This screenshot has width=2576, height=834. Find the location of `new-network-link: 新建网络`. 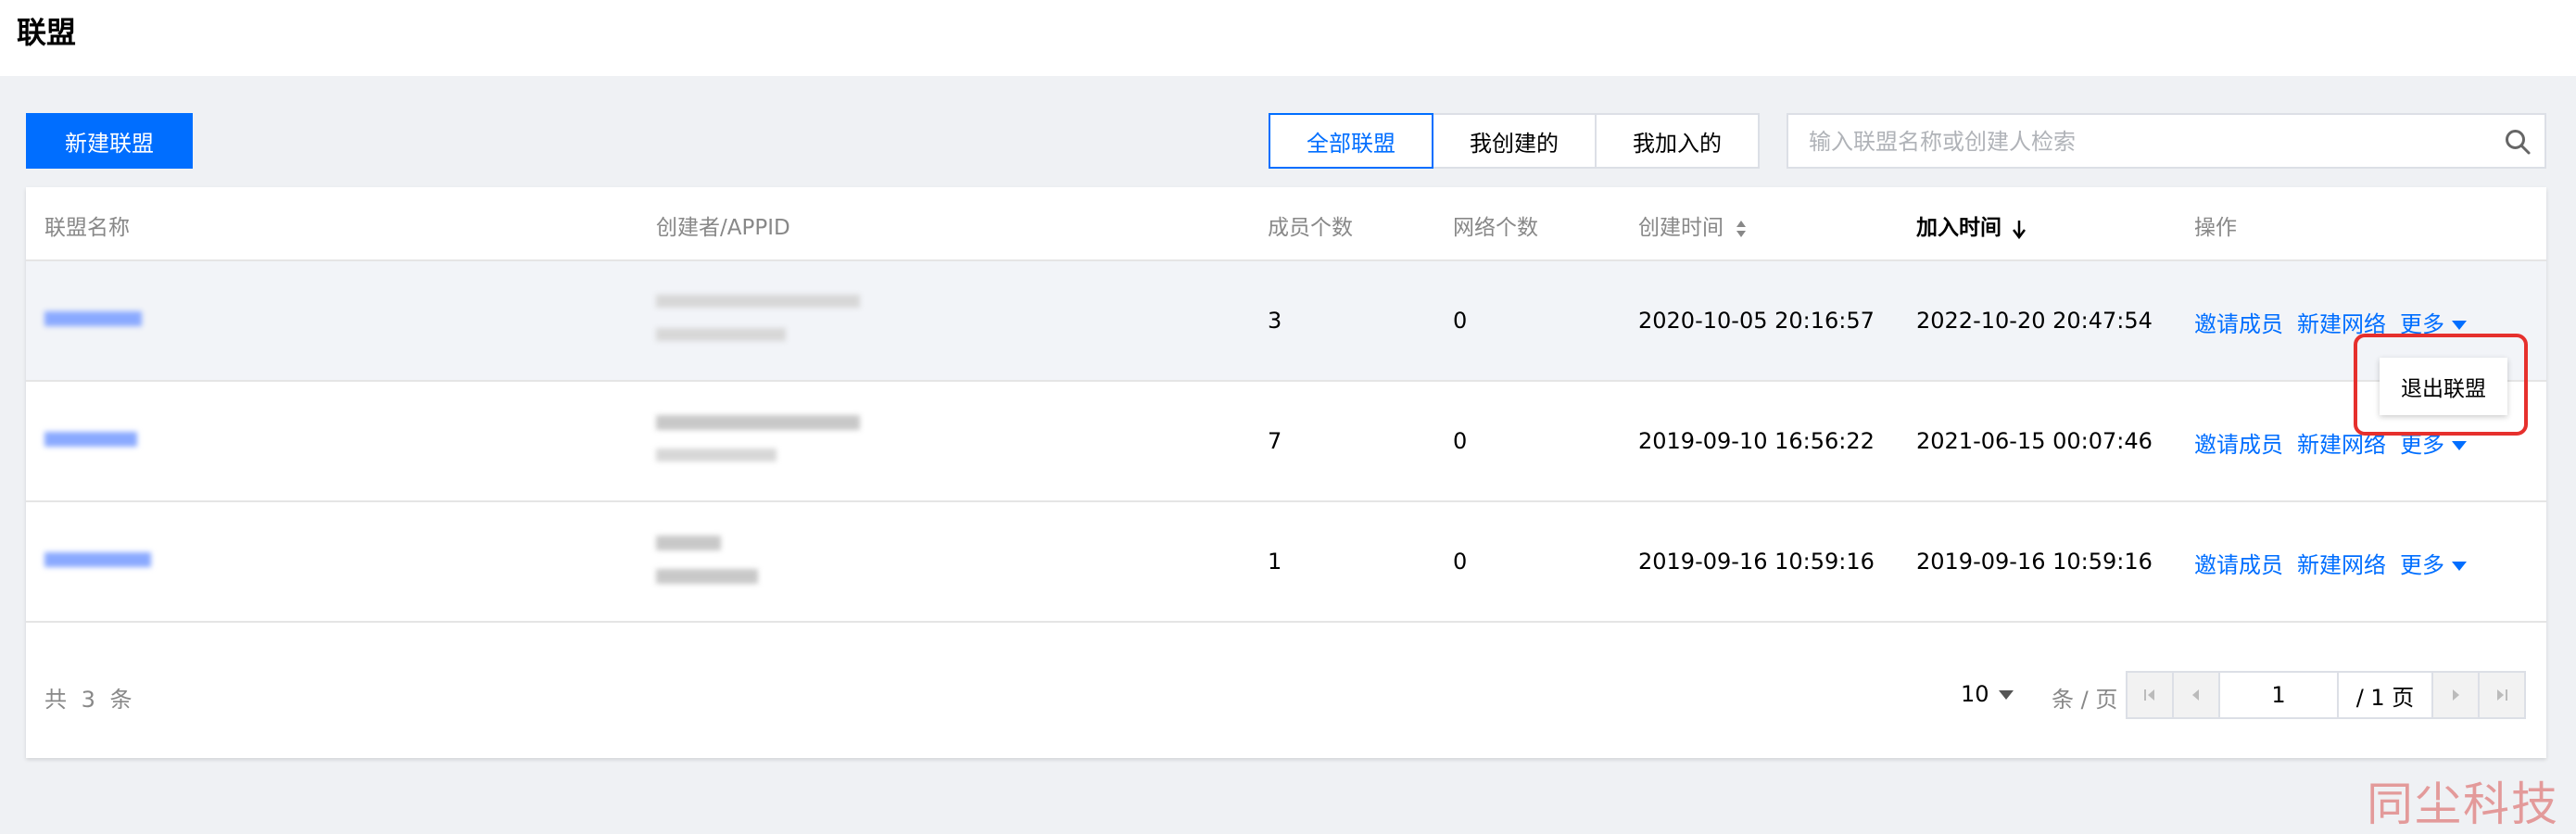

new-network-link: 新建网络 is located at coordinates (2341, 563).